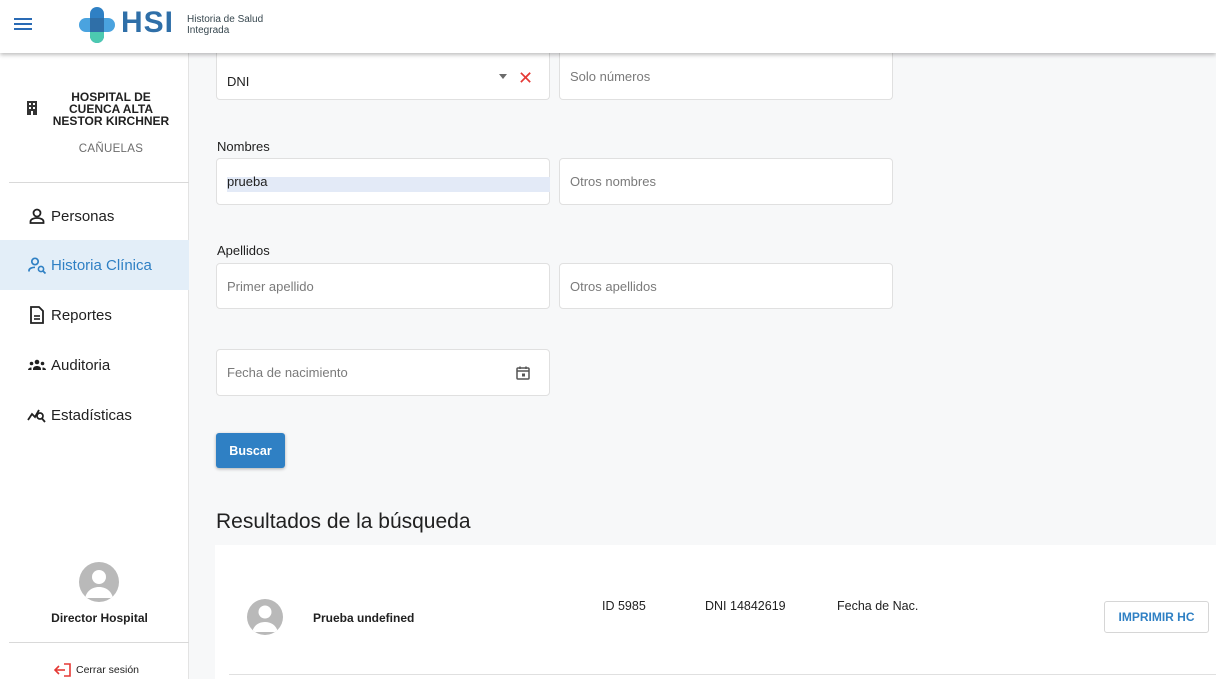  What do you see at coordinates (722, 674) in the screenshot?
I see `row-divider` at bounding box center [722, 674].